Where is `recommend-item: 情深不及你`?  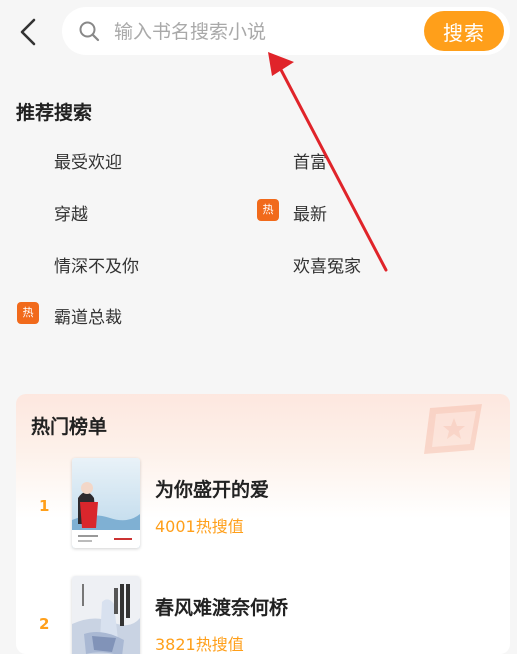 recommend-item: 情深不及你 is located at coordinates (96, 264).